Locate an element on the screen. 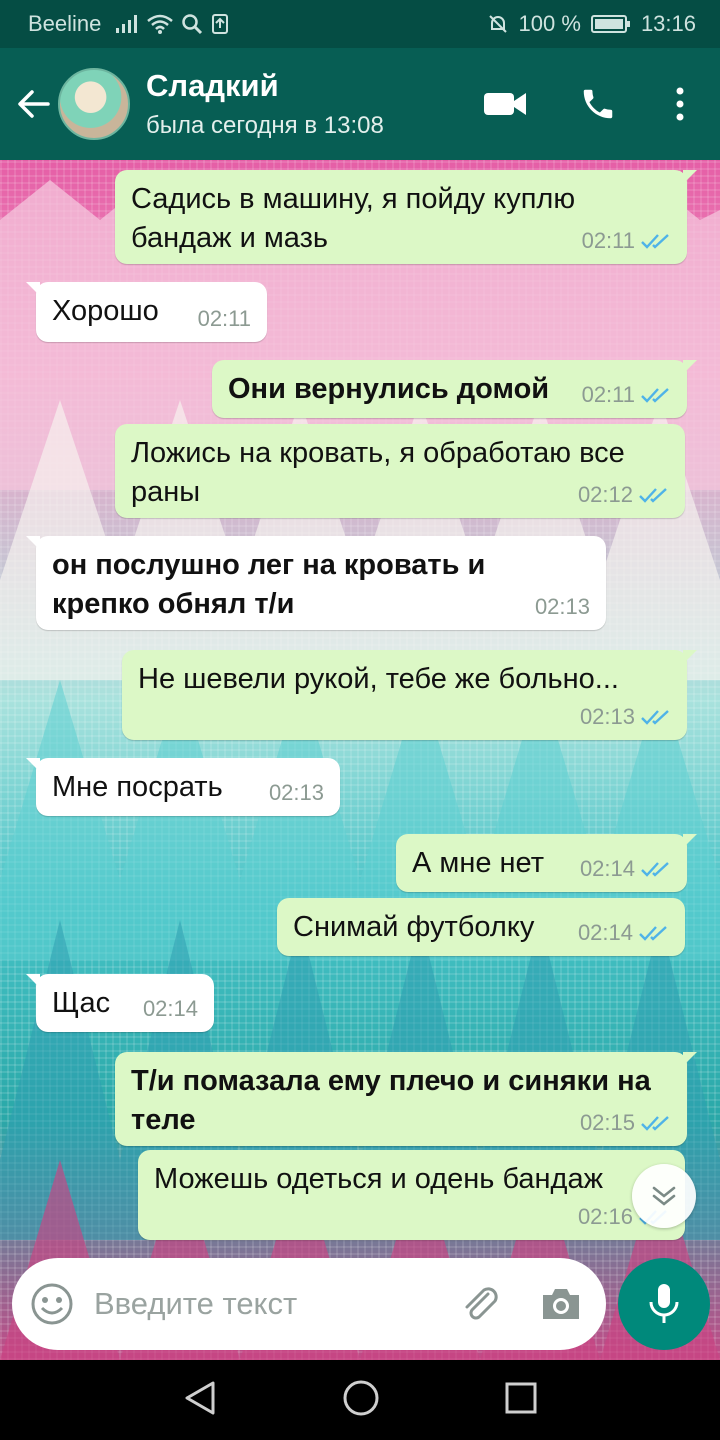 This screenshot has width=720, height=1440. emoji-button is located at coordinates (52, 1304).